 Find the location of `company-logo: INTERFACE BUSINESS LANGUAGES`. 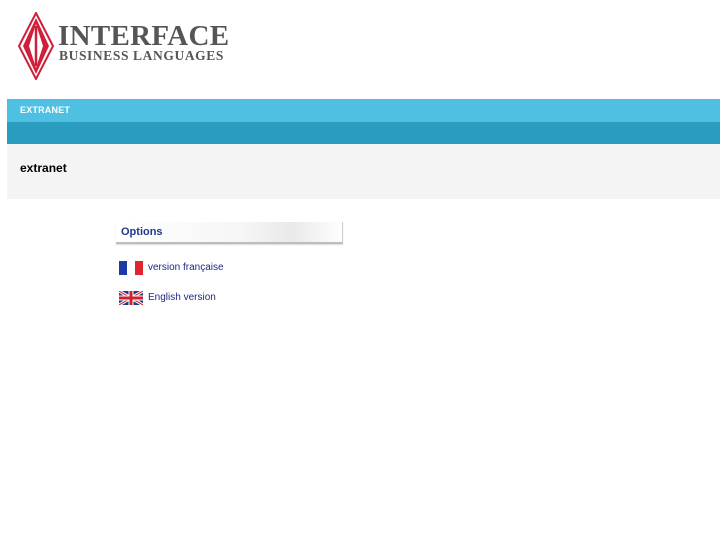

company-logo: INTERFACE BUSINESS LANGUAGES is located at coordinates (126, 47).